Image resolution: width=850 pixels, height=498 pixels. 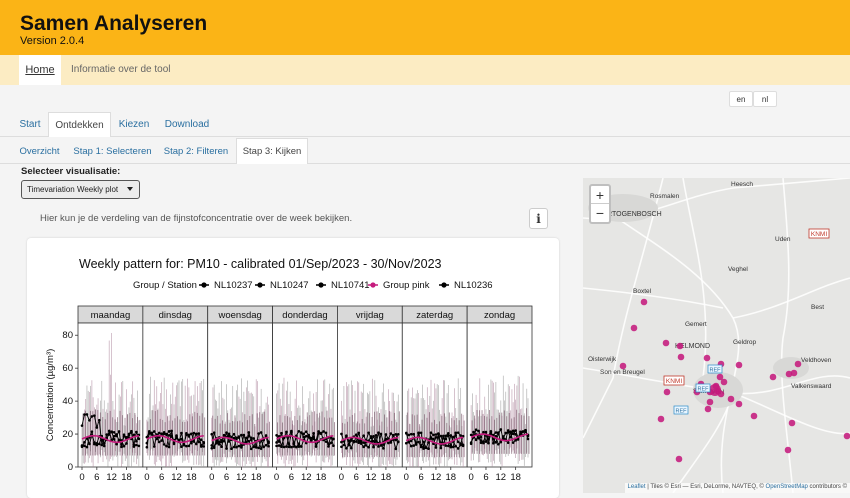 I want to click on map-place-label: Oisterwijk, so click(x=602, y=359).